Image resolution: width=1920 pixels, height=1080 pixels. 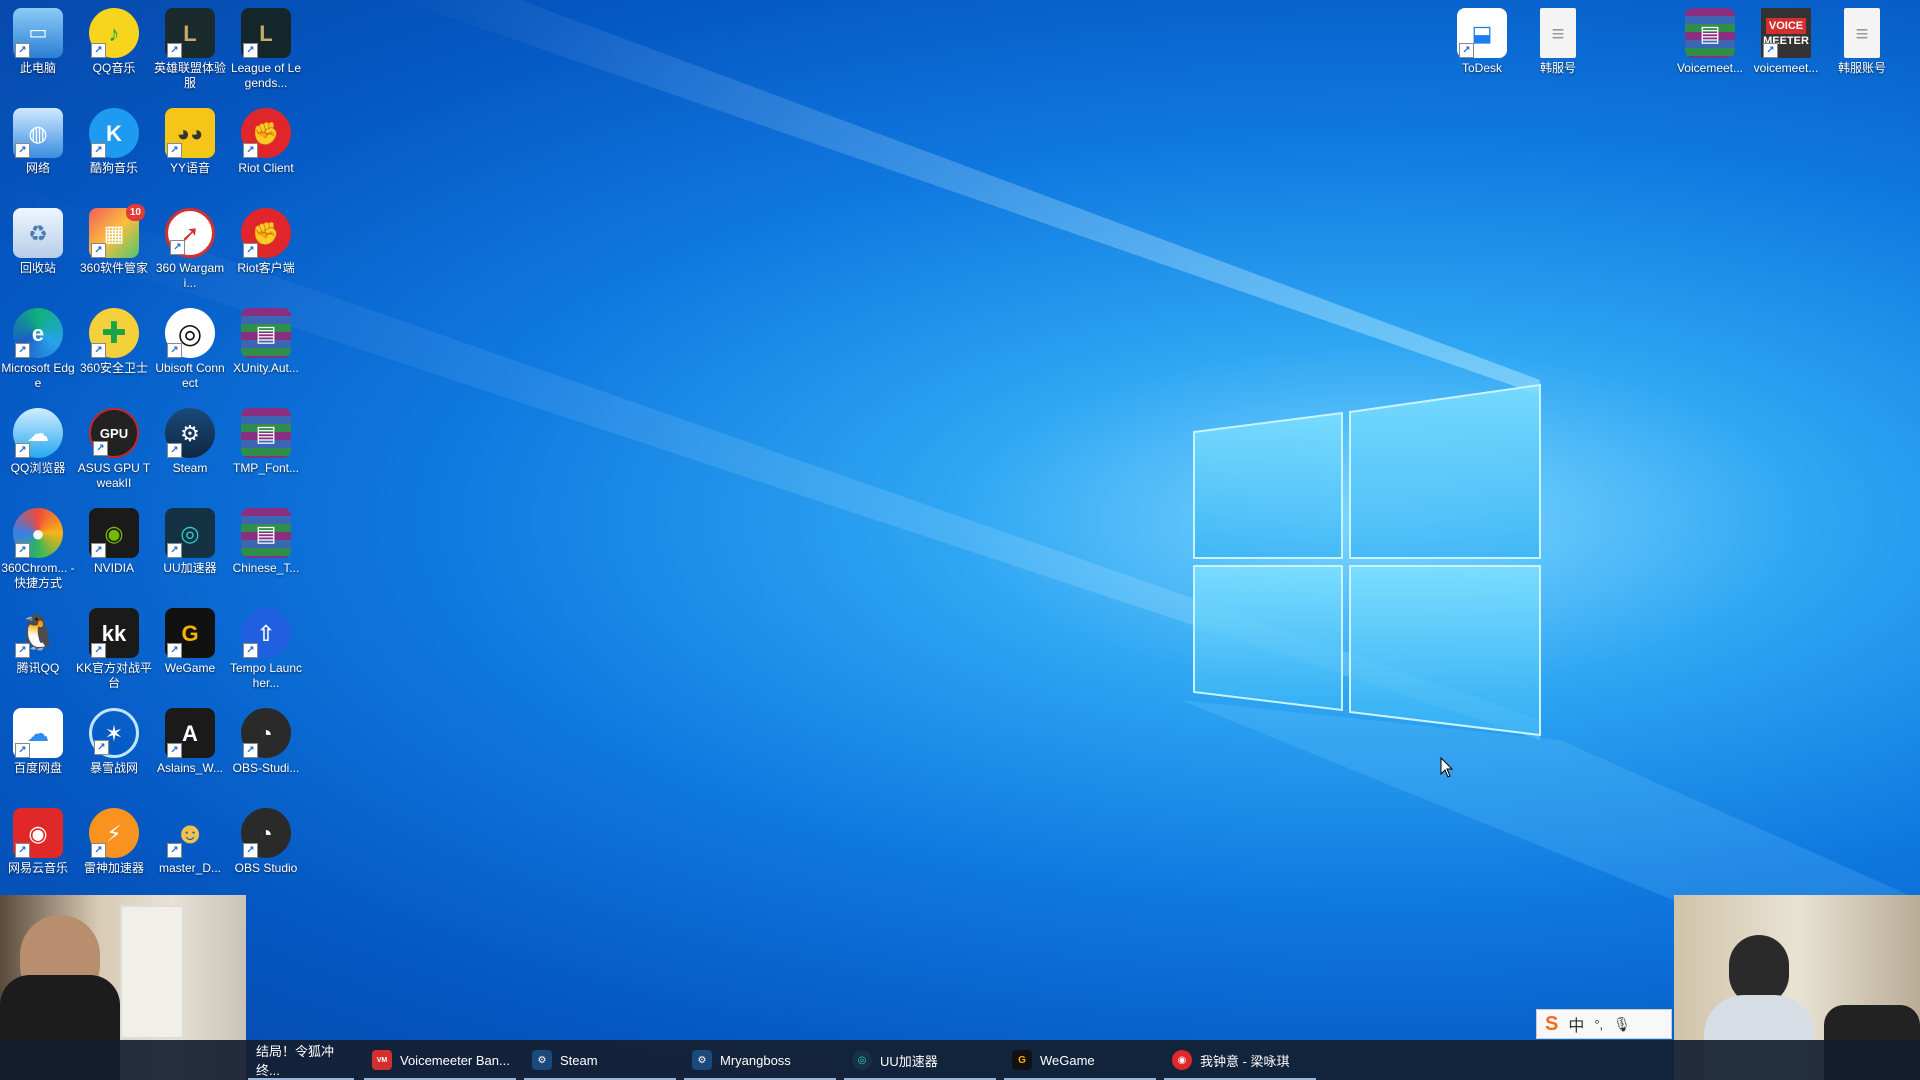 What do you see at coordinates (114, 833) in the screenshot?
I see `leishen-icon: ⚡ ↗` at bounding box center [114, 833].